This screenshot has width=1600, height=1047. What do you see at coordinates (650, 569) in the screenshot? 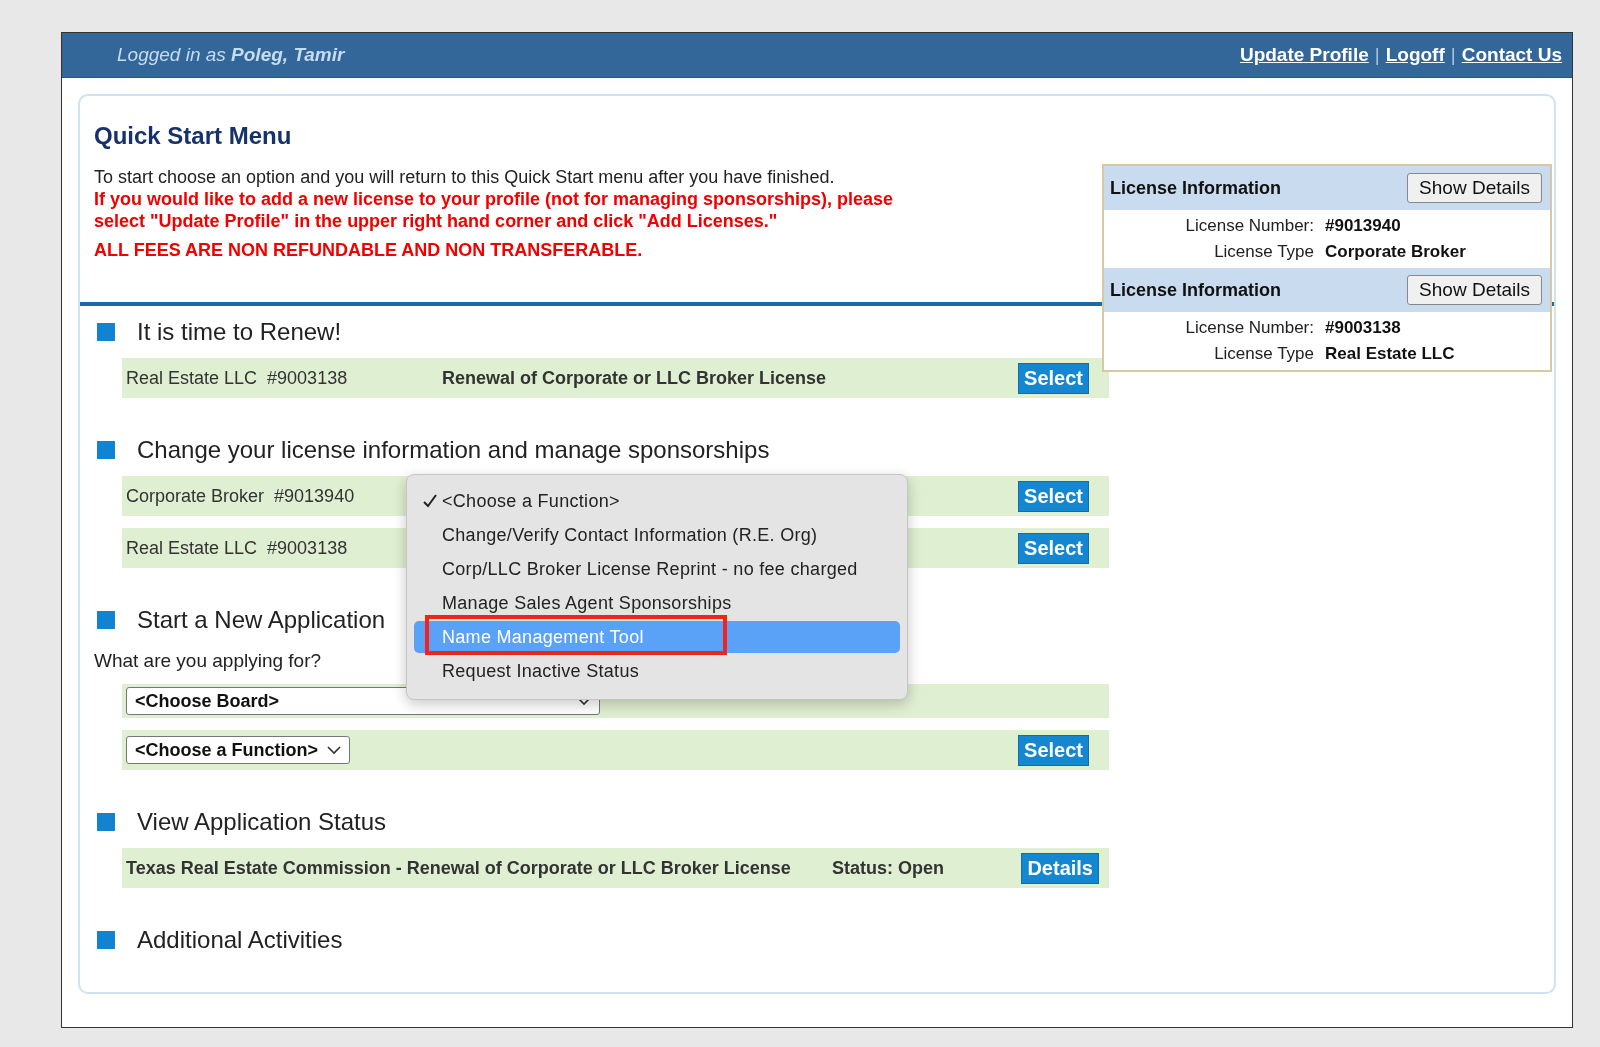
I see `option-label: Corp/LLC Broker License Reprint - no fee charged` at bounding box center [650, 569].